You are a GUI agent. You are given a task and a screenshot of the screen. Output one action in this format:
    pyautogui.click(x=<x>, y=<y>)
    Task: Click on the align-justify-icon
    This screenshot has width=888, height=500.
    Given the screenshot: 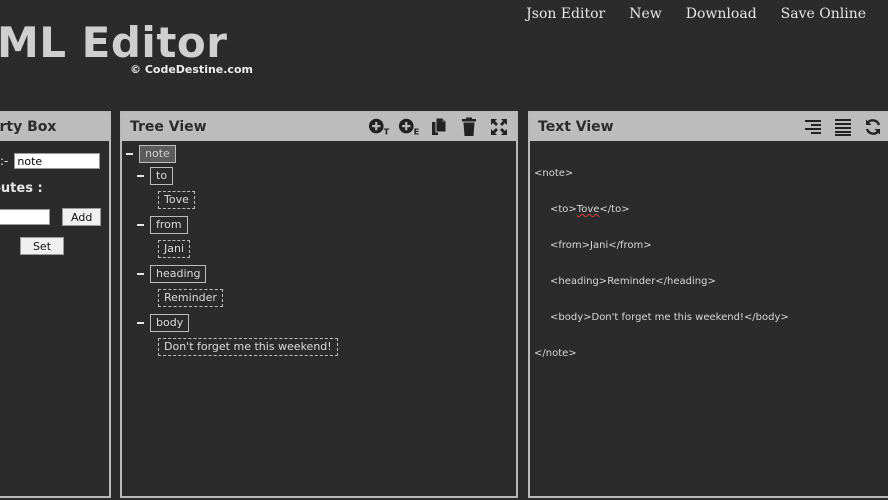 What is the action you would take?
    pyautogui.click(x=843, y=127)
    